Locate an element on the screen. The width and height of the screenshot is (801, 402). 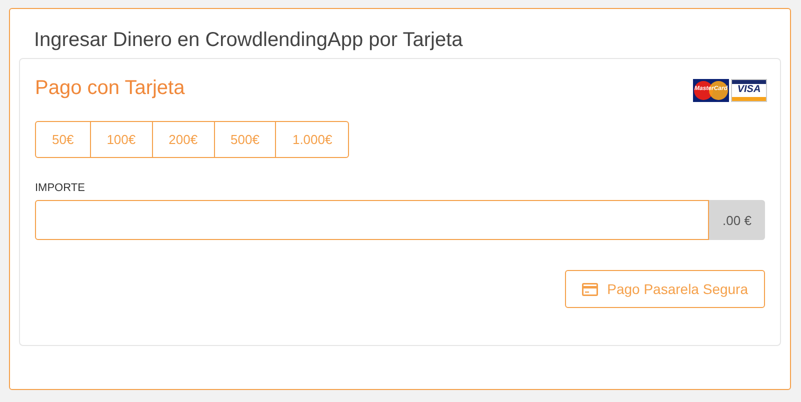
currency-suffix: .00 € is located at coordinates (737, 220).